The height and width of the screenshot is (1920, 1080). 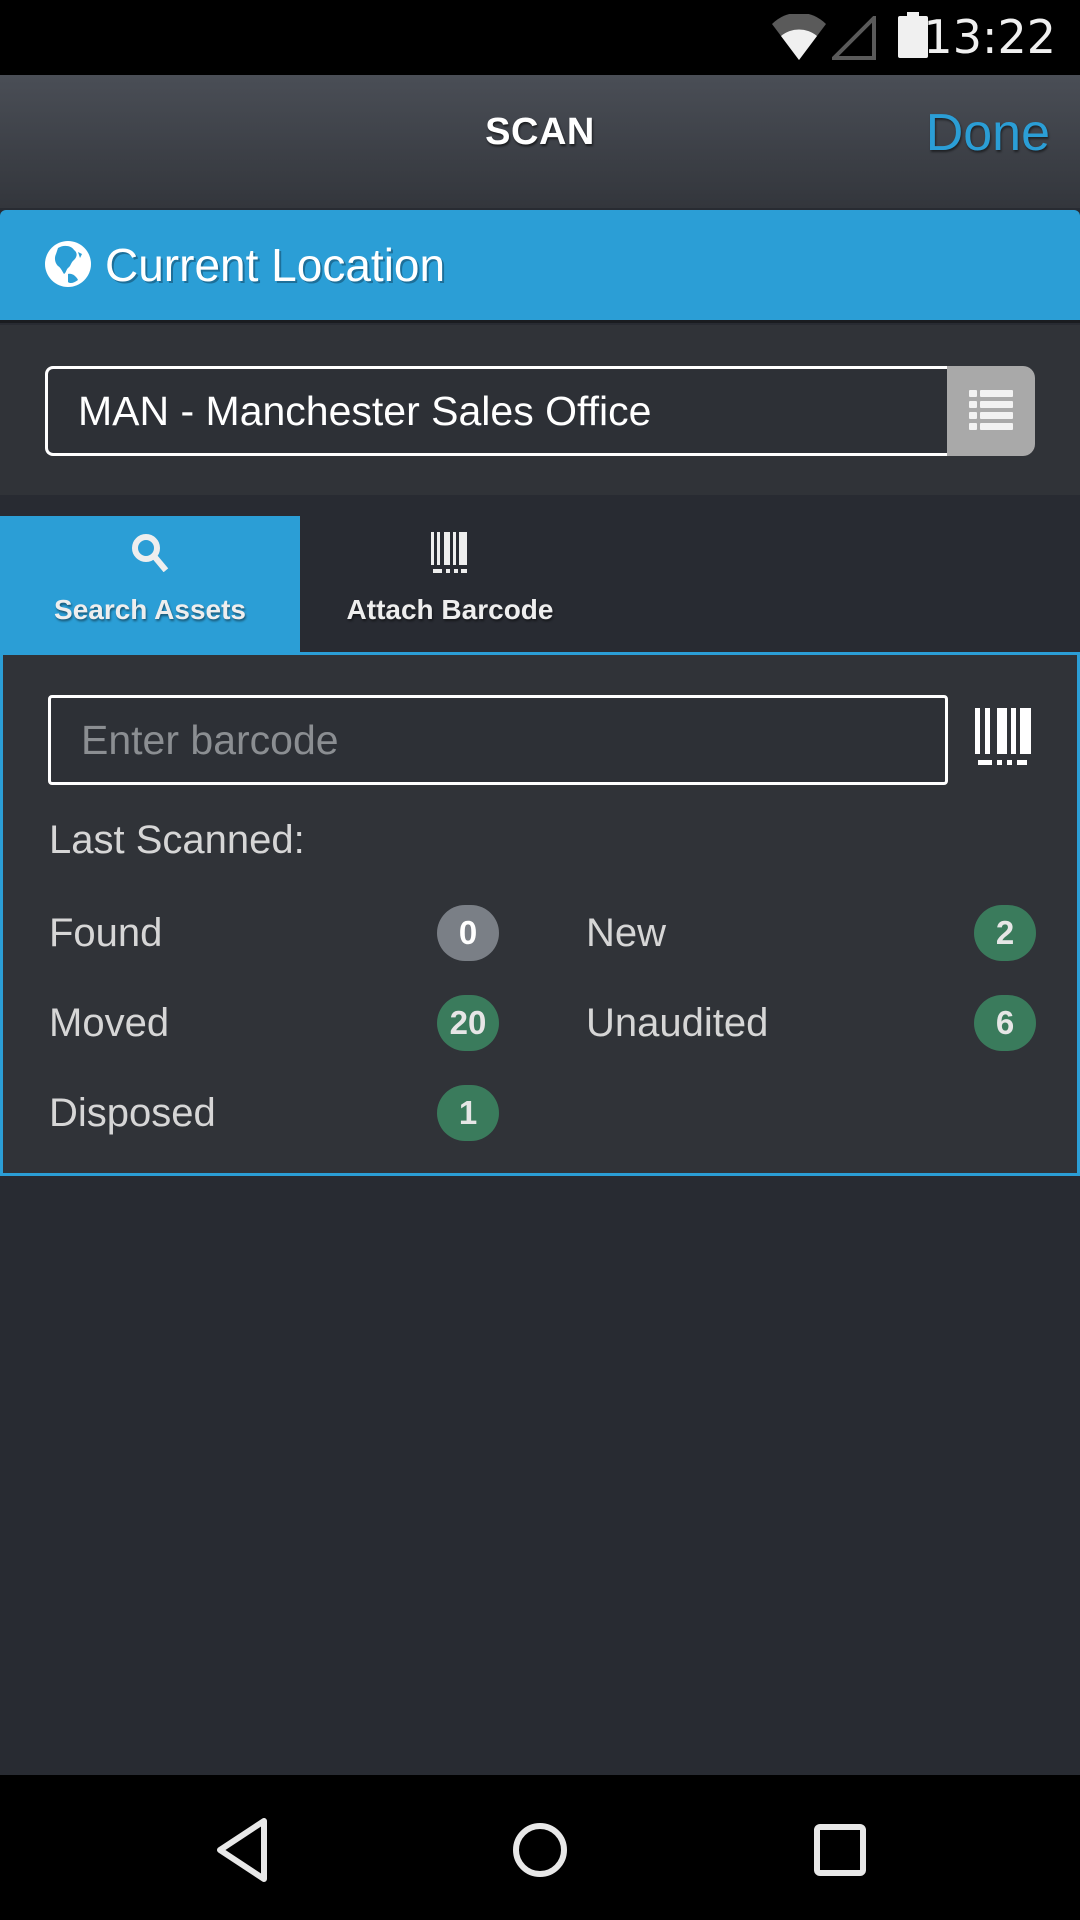 What do you see at coordinates (132, 1113) in the screenshot?
I see `stat-label: Disposed` at bounding box center [132, 1113].